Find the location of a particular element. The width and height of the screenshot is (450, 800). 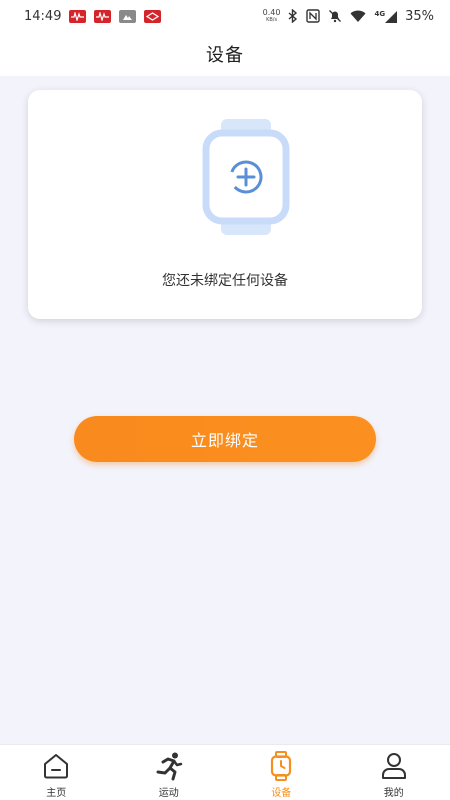

network-speed: 0.40 KB/s is located at coordinates (271, 16).